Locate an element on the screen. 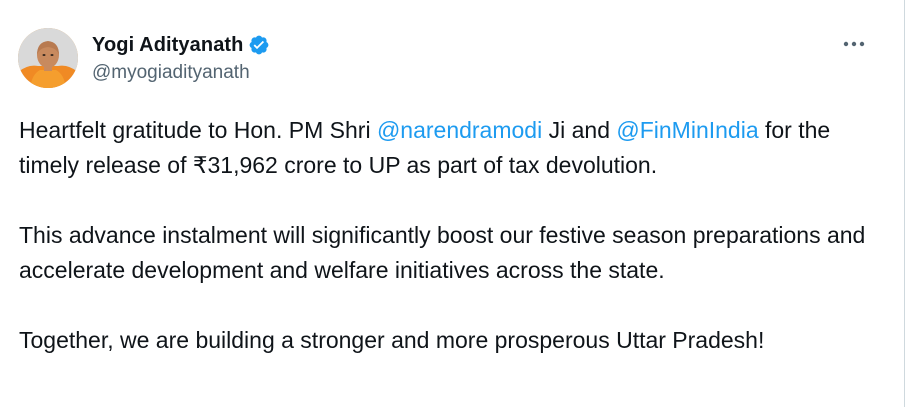  display-name: Yogi Adityanath is located at coordinates (168, 45).